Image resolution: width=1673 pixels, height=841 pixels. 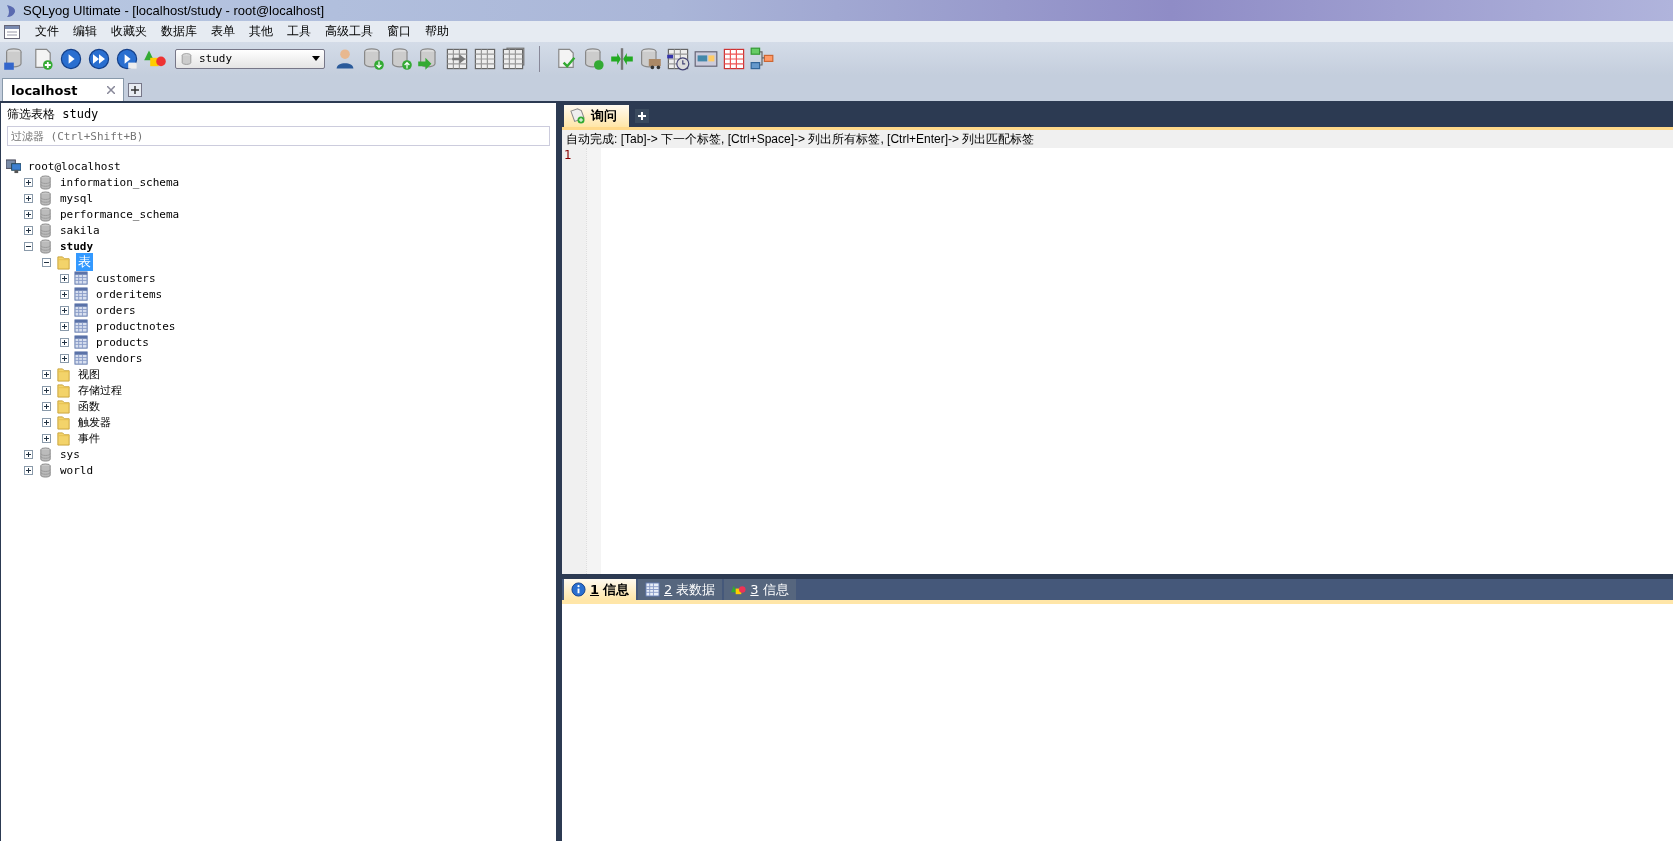 What do you see at coordinates (111, 90) in the screenshot?
I see `close-icon` at bounding box center [111, 90].